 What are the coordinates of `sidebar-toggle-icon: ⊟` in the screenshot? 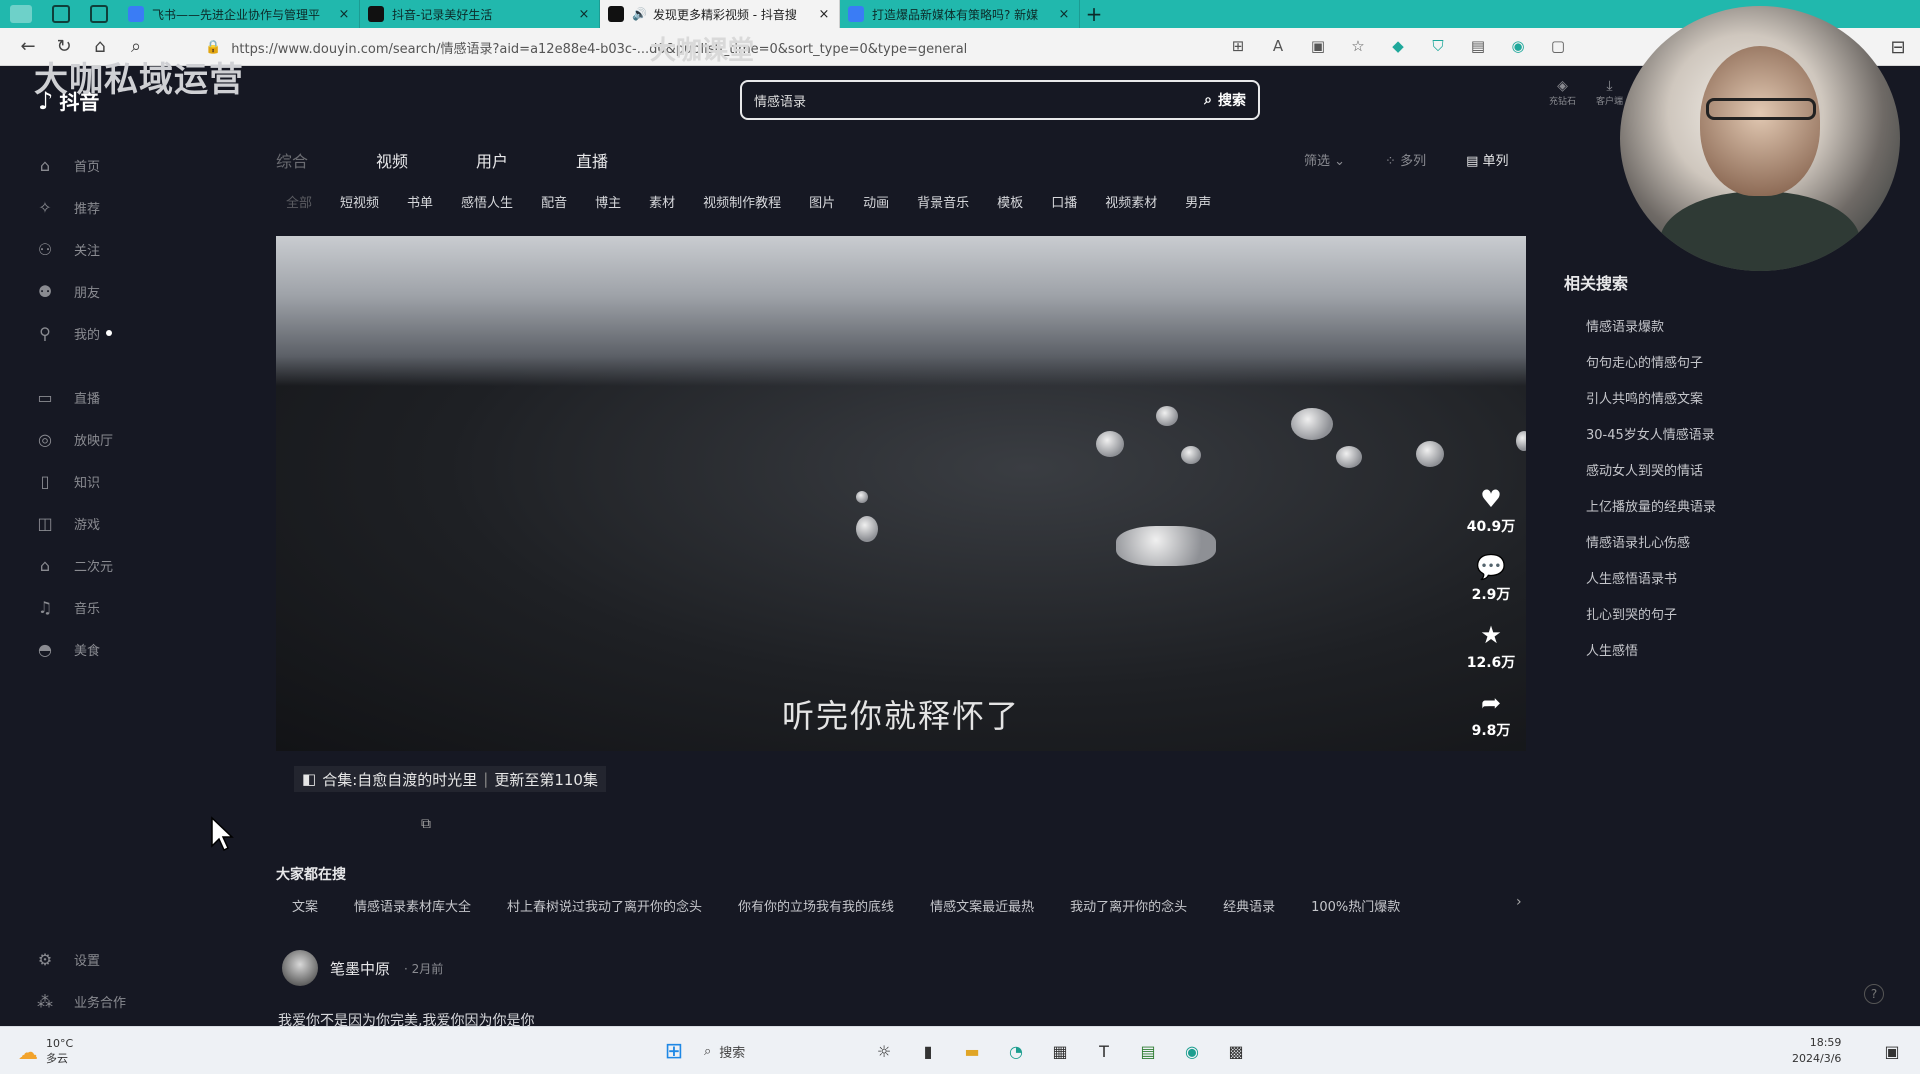 It's located at (1898, 47).